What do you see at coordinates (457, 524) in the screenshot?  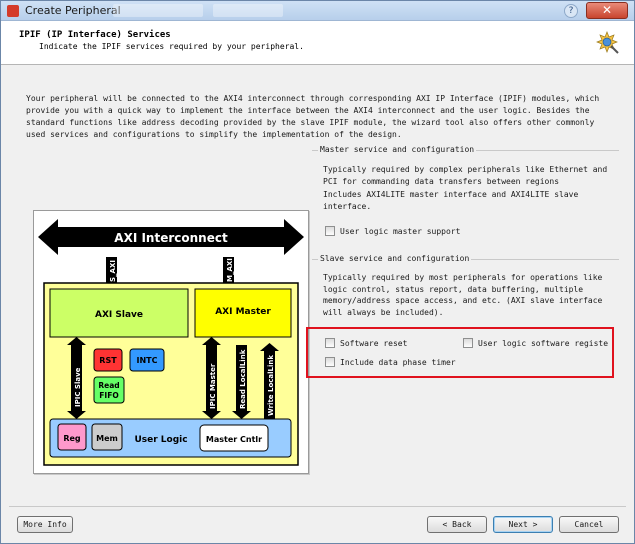 I see `back-button: < Back` at bounding box center [457, 524].